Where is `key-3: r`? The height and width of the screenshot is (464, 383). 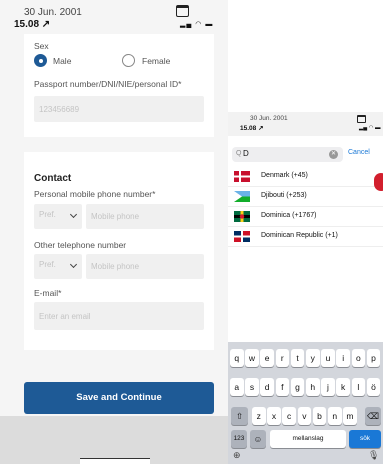 key-3: r is located at coordinates (282, 358).